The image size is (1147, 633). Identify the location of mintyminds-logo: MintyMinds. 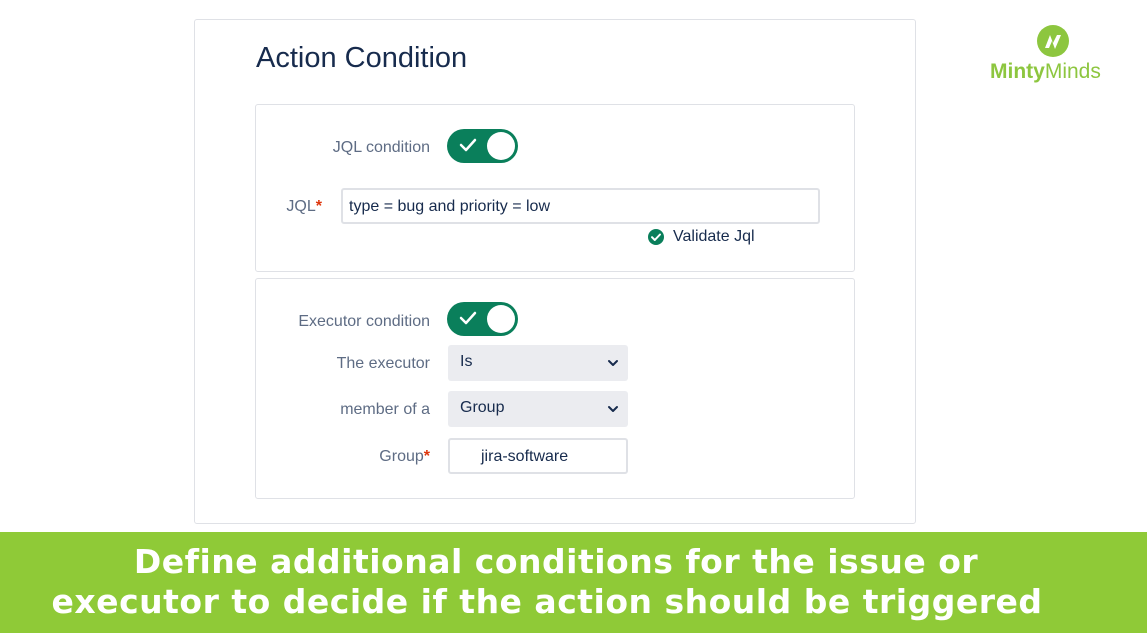
(1050, 54).